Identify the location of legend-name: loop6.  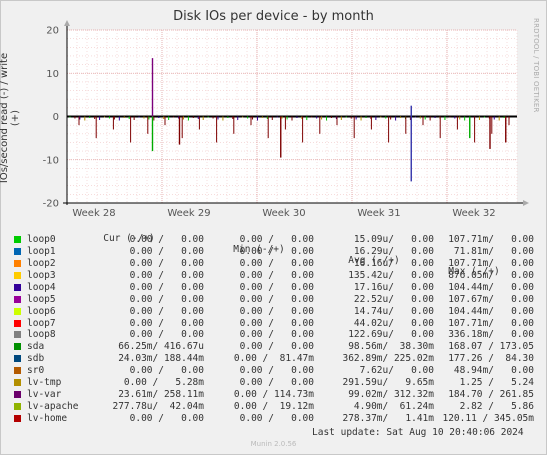
(41, 311).